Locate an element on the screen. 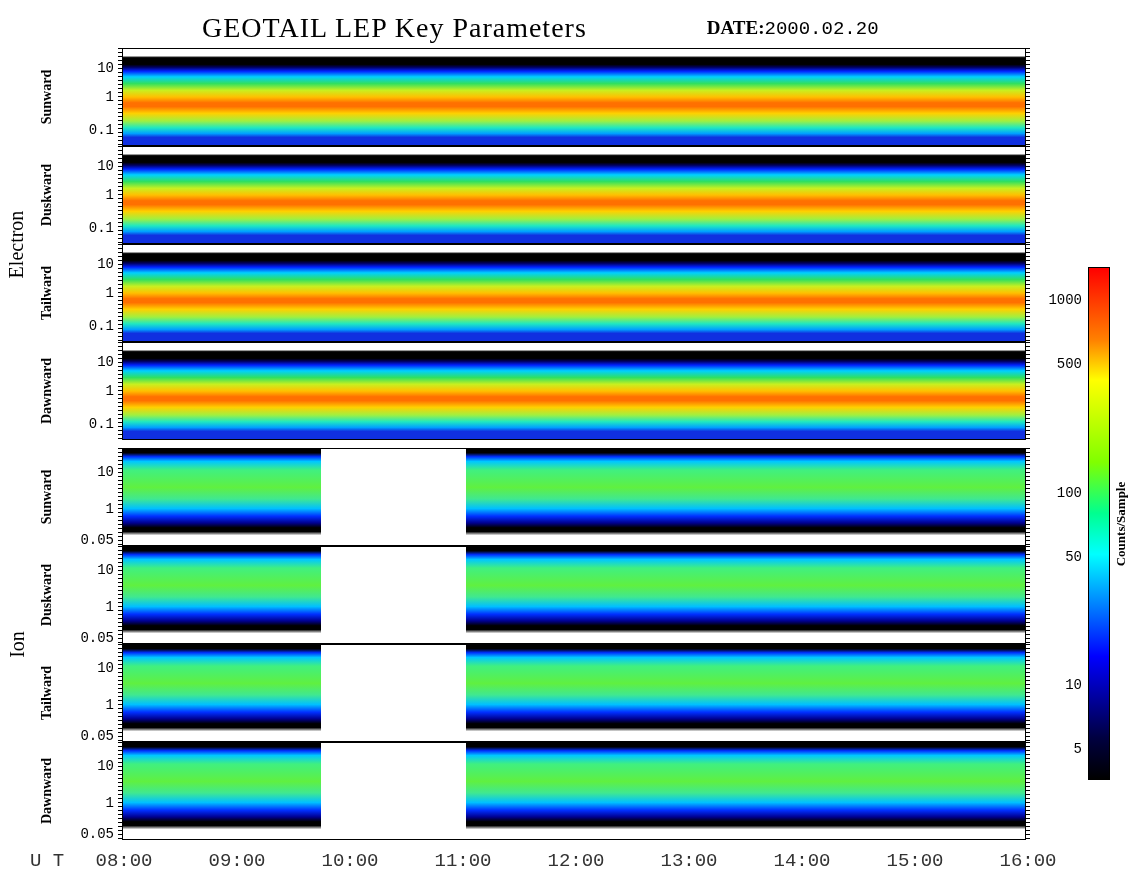 The image size is (1142, 880). time-tick-label: 13:00 is located at coordinates (689, 861).